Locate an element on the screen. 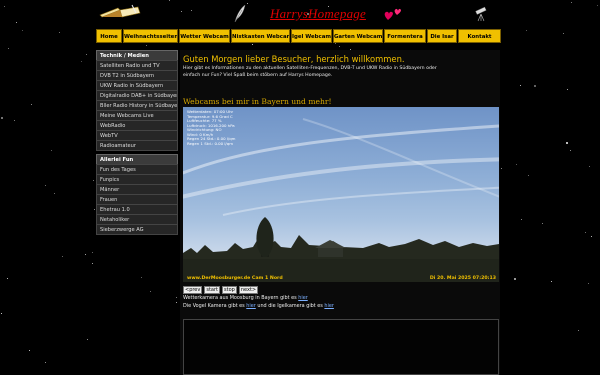 This screenshot has width=600, height=375. sidebar-item-radio-history: Bller Radio History in Südbayern is located at coordinates (137, 105).